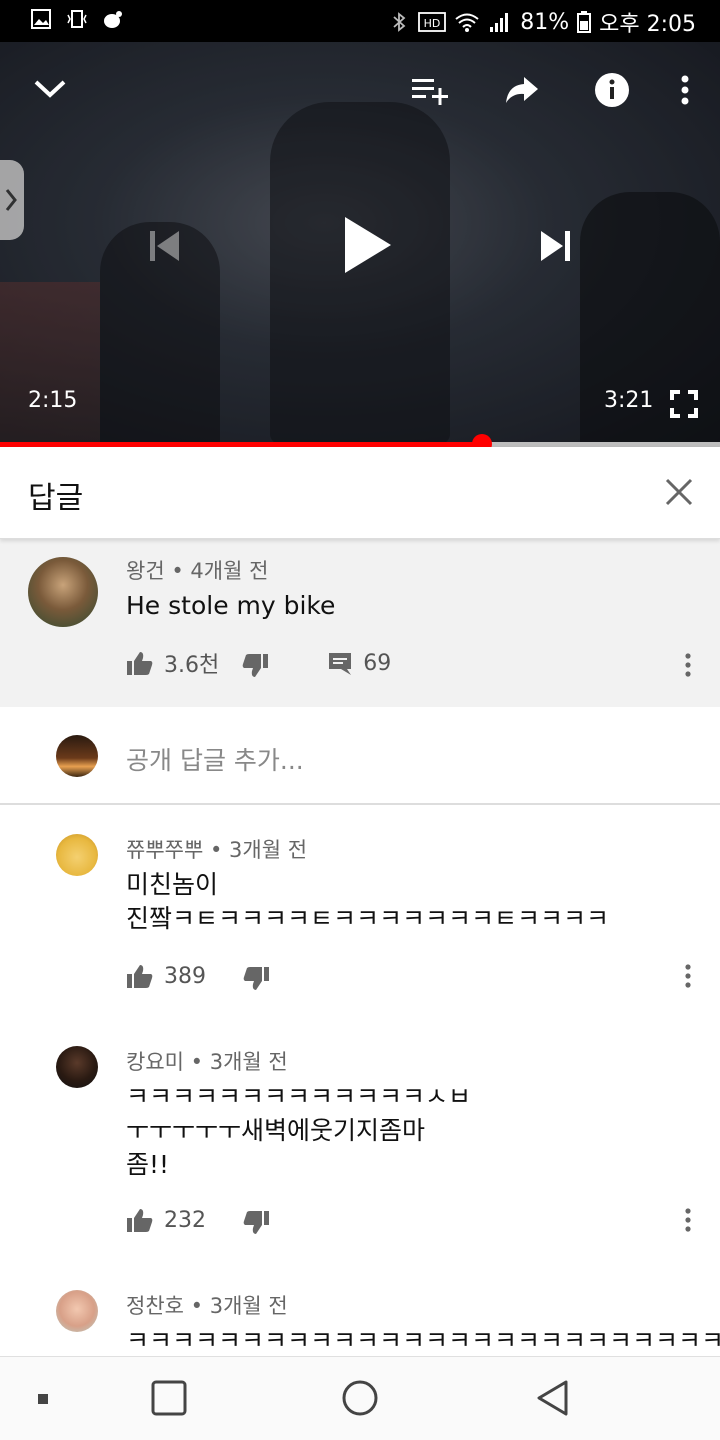  I want to click on parent-comment: 왕건 • 4개월 전 He stole my bike 3.6천 69, so click(360, 623).